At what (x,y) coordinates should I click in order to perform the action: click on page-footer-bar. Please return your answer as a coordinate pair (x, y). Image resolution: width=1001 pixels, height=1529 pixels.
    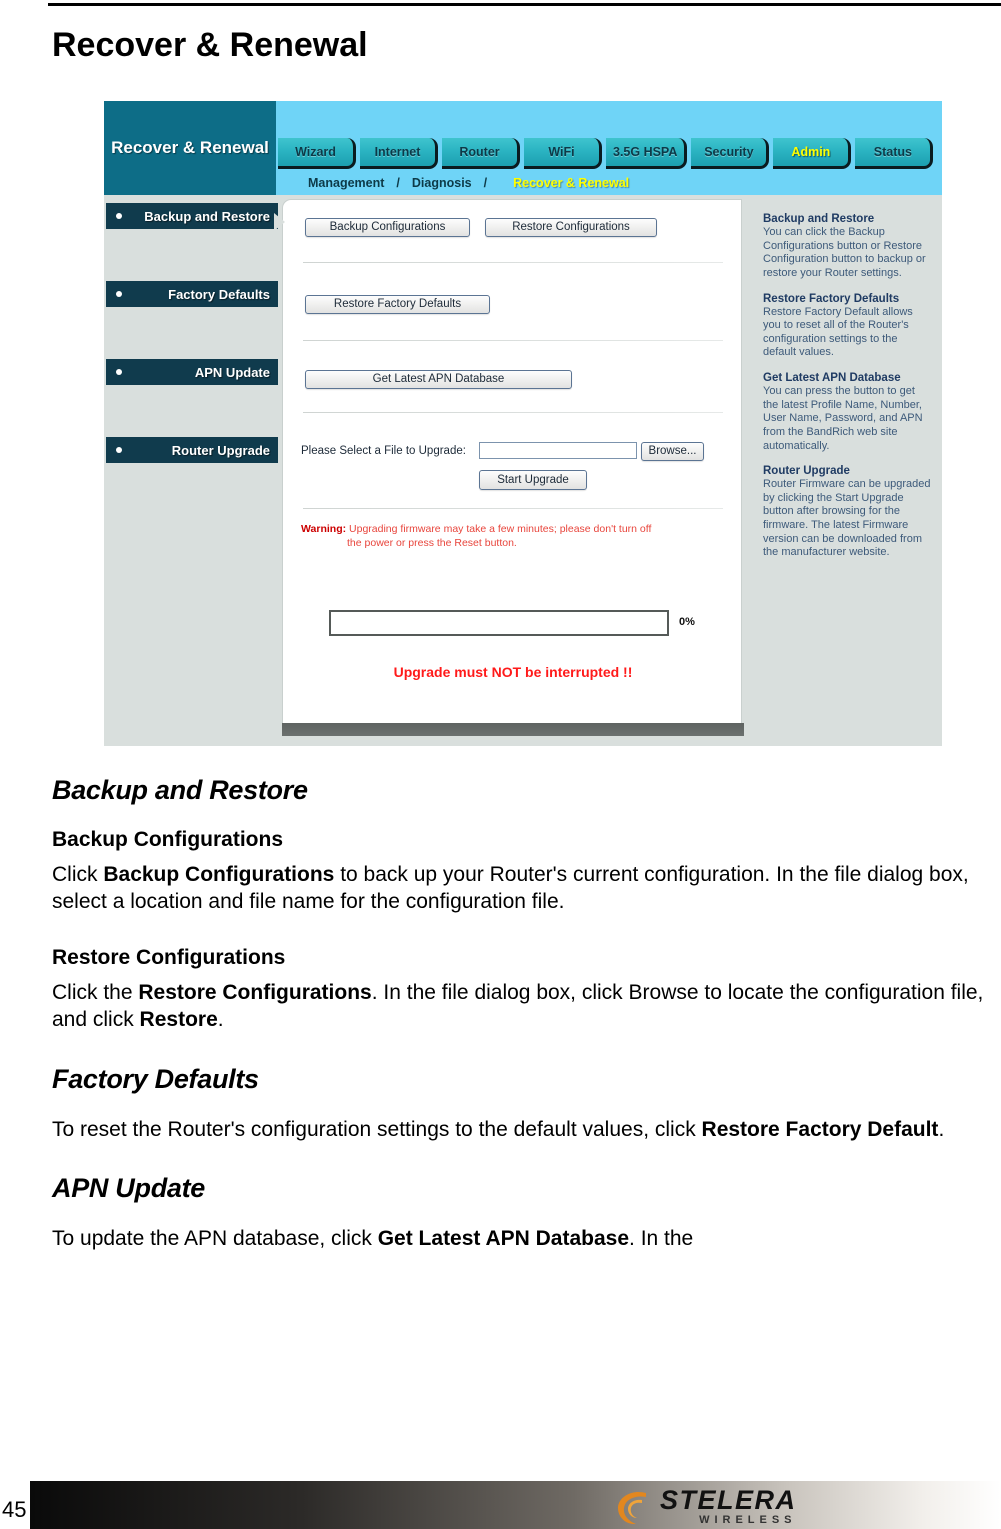
    Looking at the image, I should click on (515, 1505).